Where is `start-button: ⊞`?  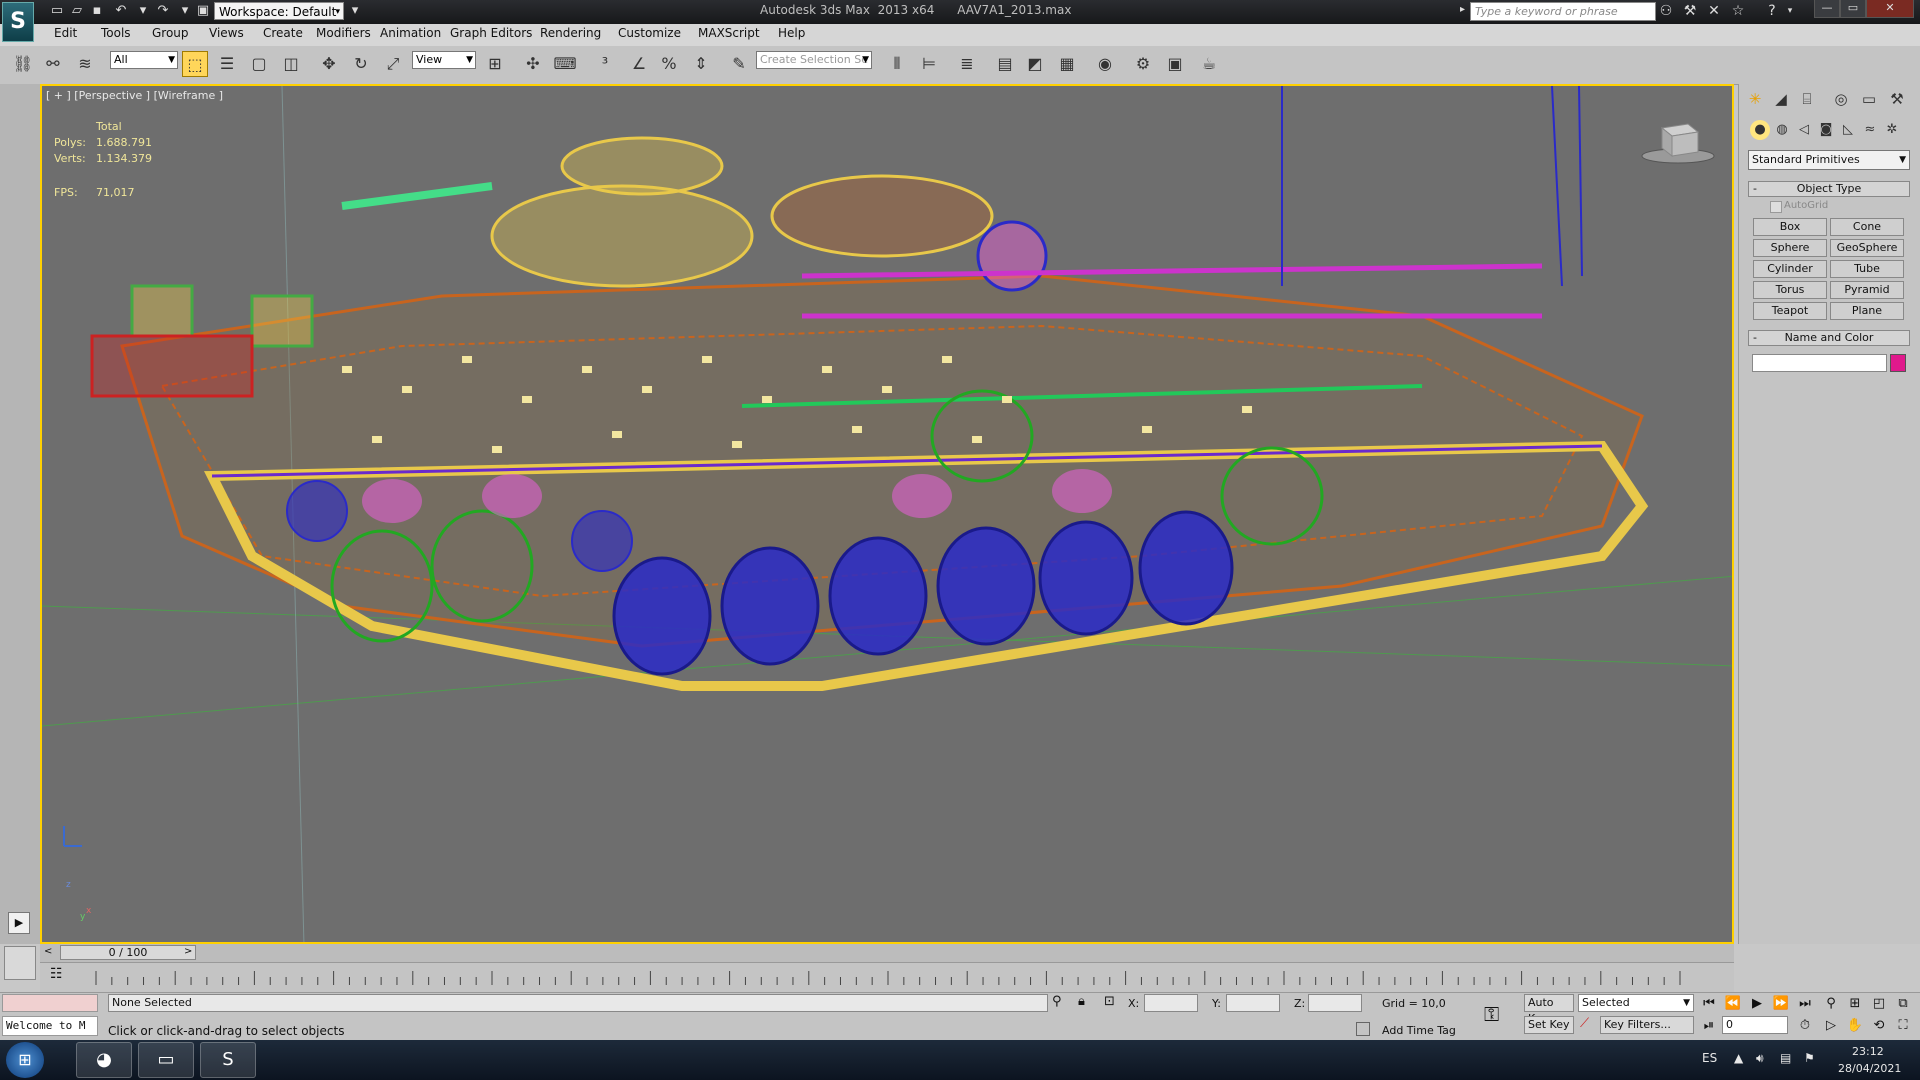 start-button: ⊞ is located at coordinates (25, 1060).